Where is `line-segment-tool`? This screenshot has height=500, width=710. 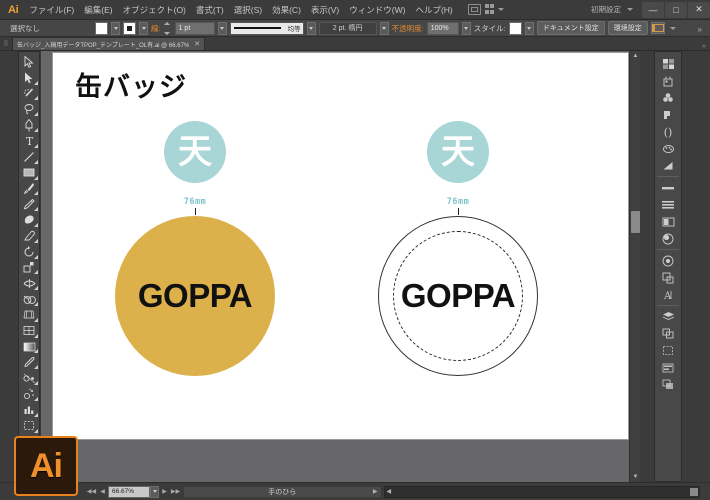
line-segment-tool is located at coordinates (29, 157).